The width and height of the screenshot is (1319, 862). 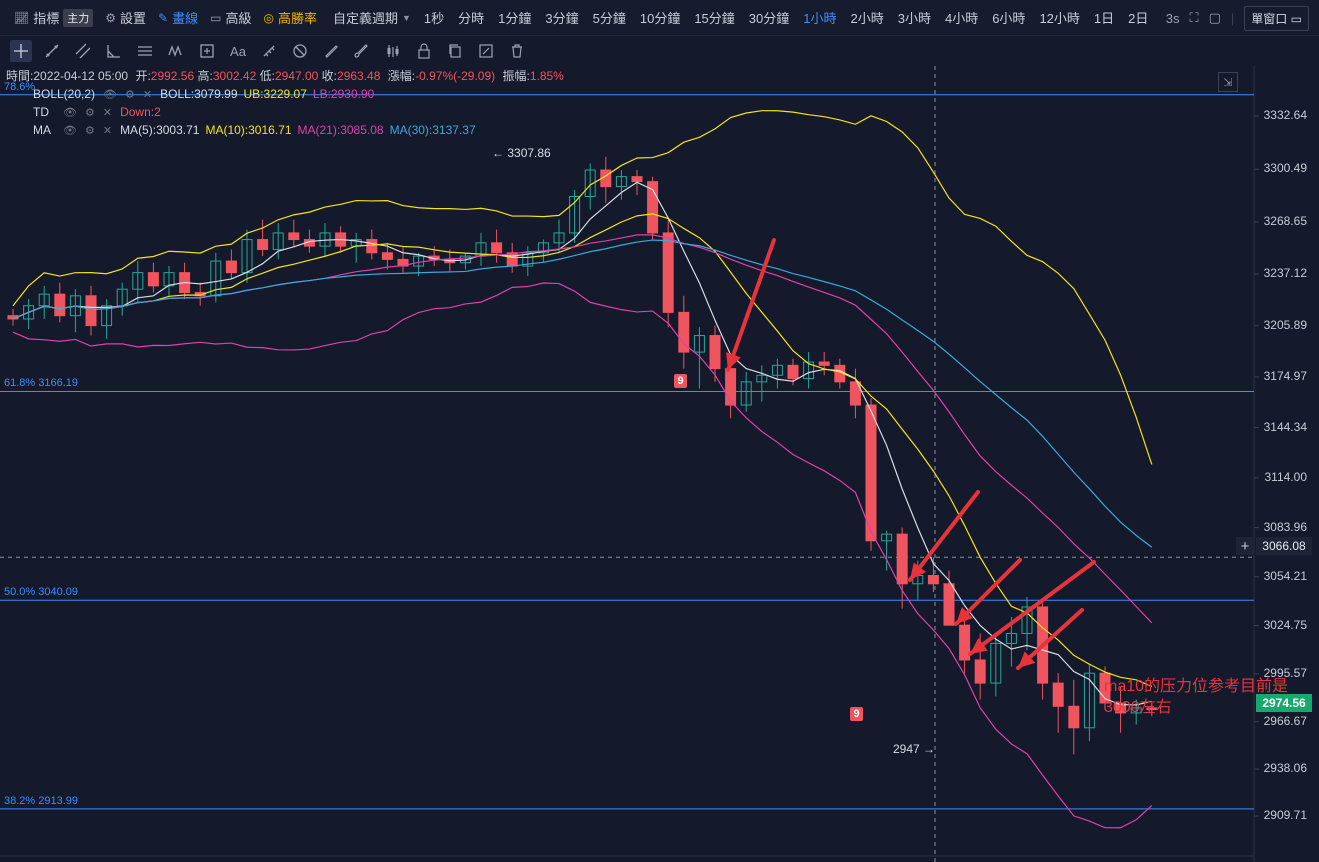 What do you see at coordinates (46, 18) in the screenshot?
I see `indicators-label: 指標` at bounding box center [46, 18].